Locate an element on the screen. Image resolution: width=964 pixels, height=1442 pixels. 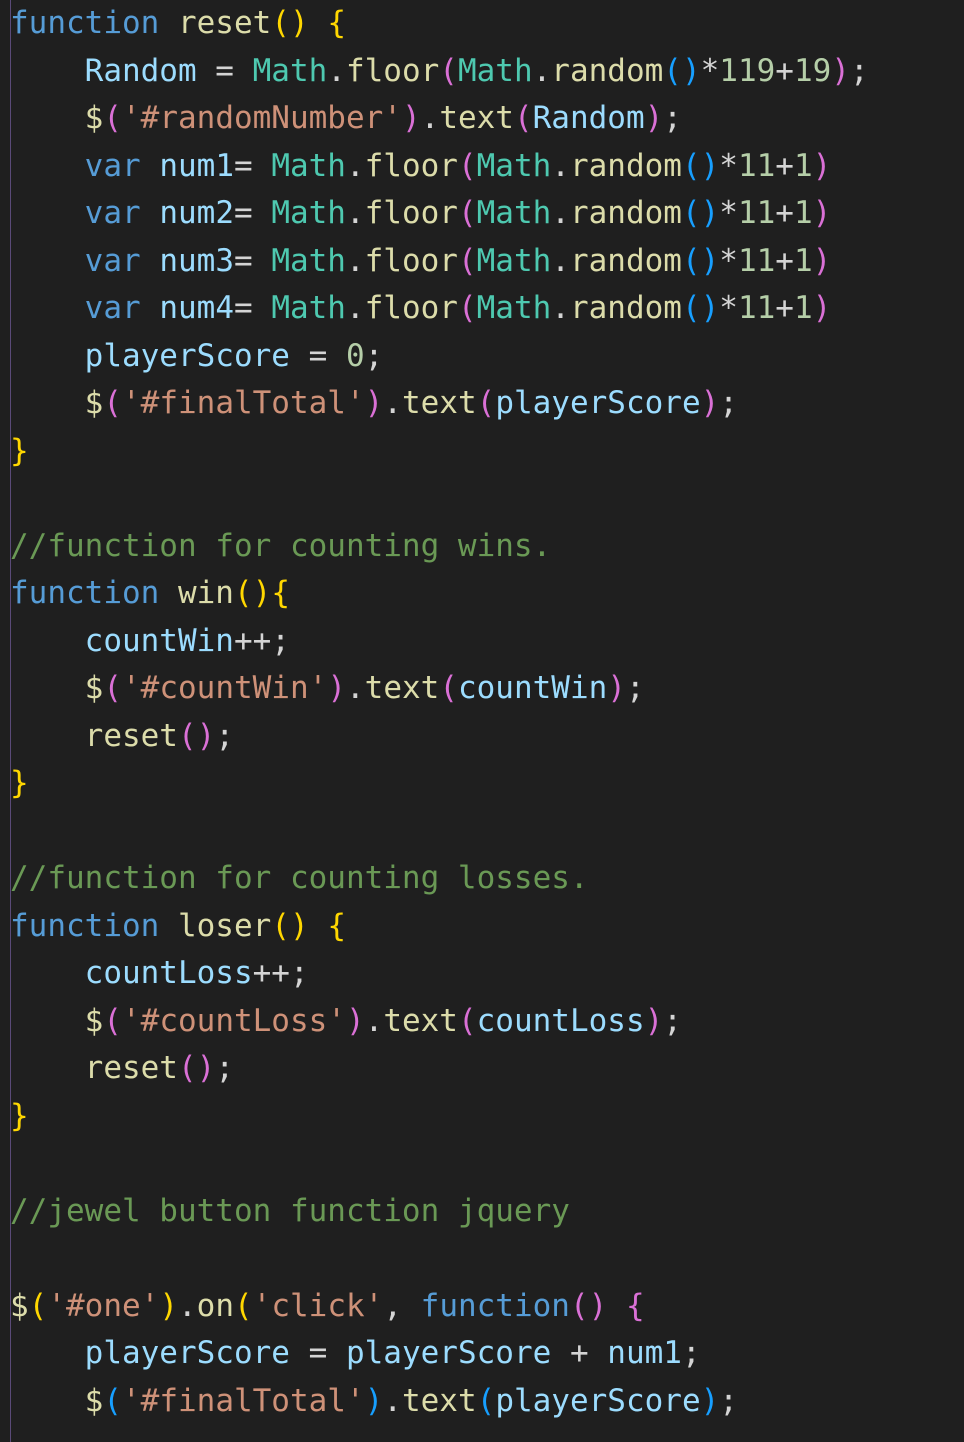
code-line: $('#countLoss').text(countLoss); is located at coordinates (485, 1022).